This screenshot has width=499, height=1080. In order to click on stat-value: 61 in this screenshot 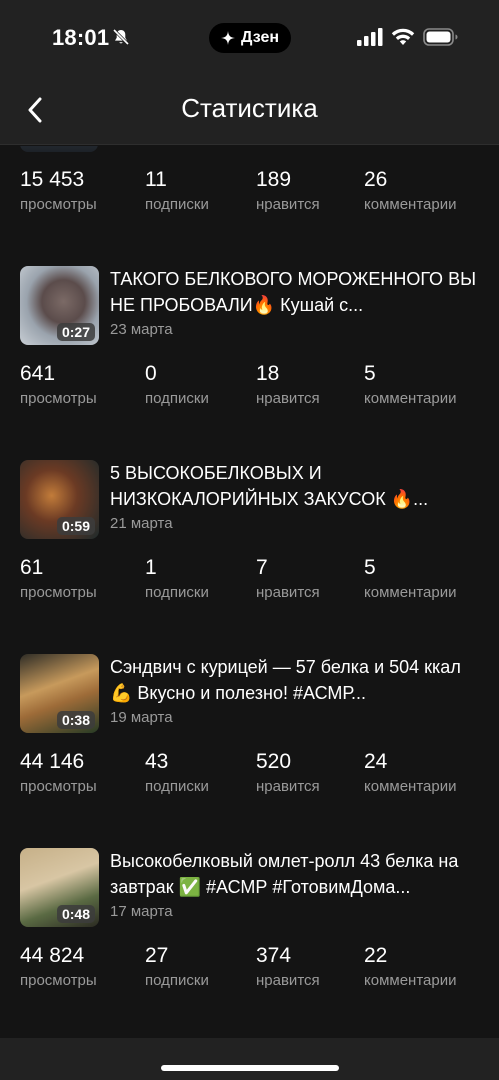, I will do `click(32, 567)`.